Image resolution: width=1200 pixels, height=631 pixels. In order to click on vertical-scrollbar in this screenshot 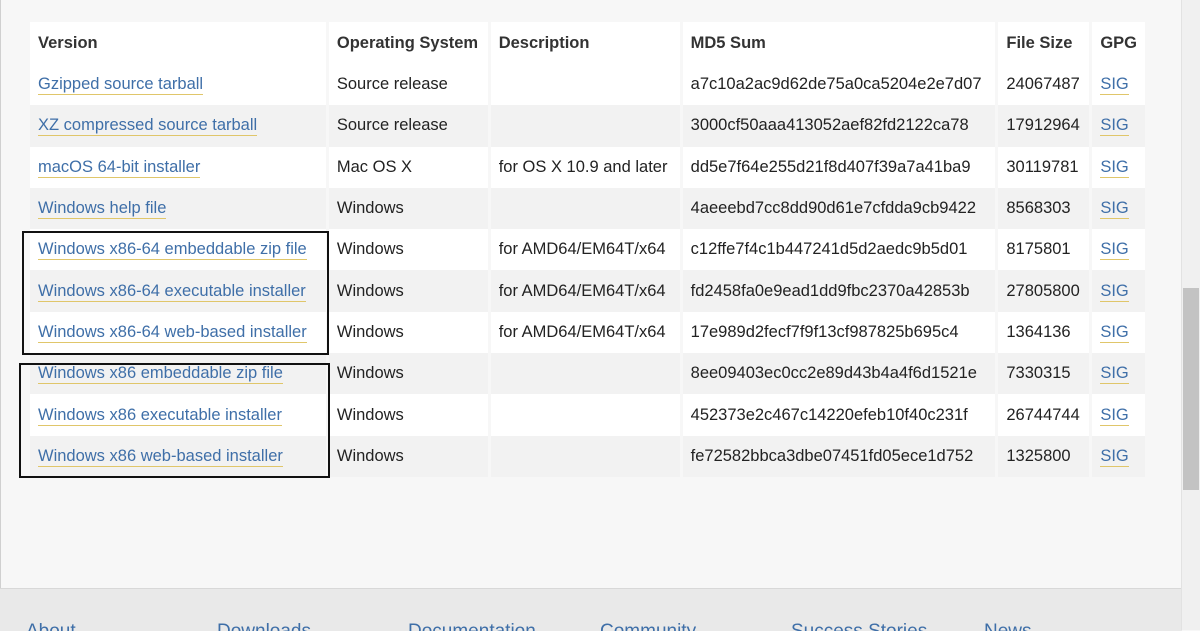, I will do `click(1190, 315)`.